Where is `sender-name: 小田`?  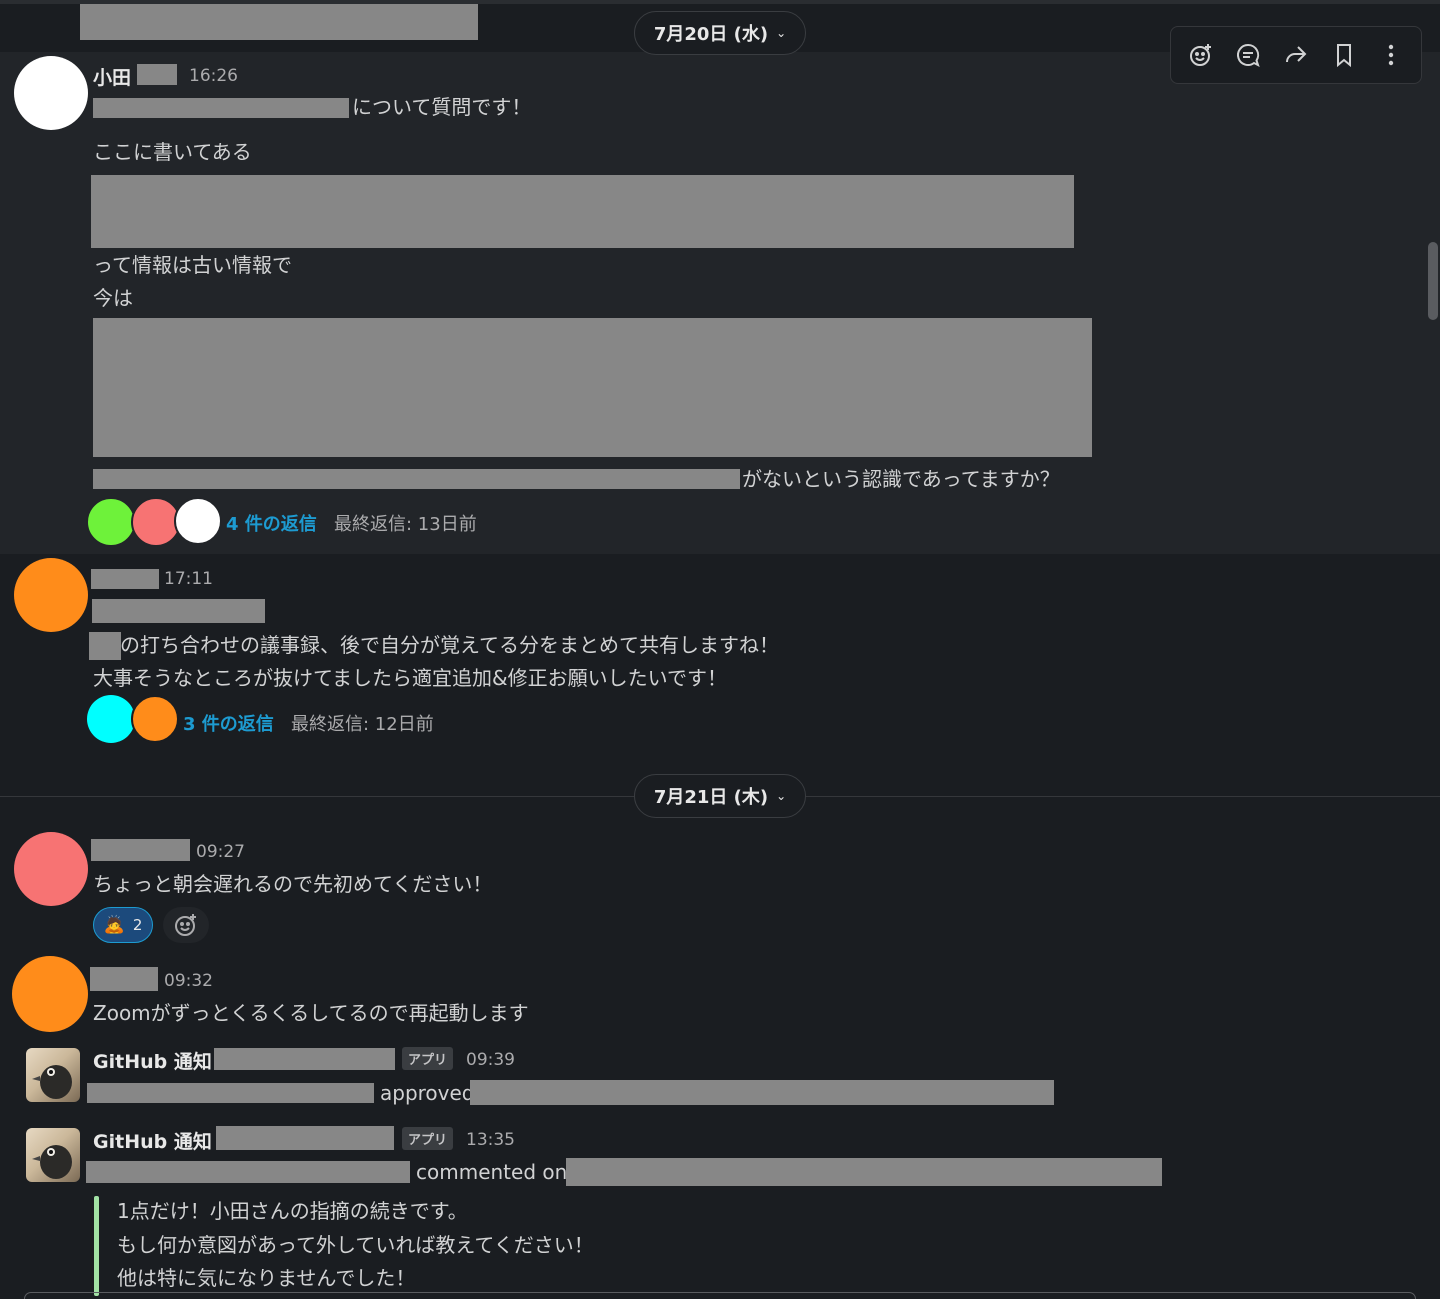
sender-name: 小田 is located at coordinates (112, 76).